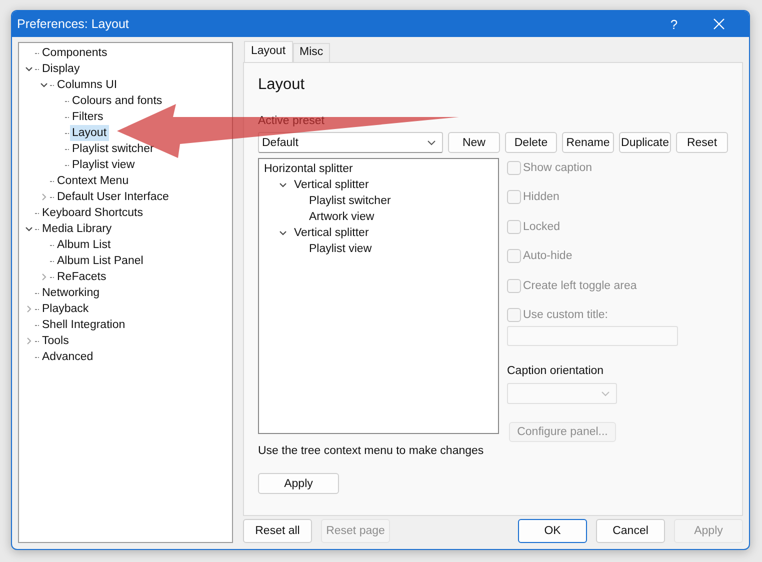 The image size is (762, 562). I want to click on hint-text: Use the tree context menu to make changes, so click(371, 451).